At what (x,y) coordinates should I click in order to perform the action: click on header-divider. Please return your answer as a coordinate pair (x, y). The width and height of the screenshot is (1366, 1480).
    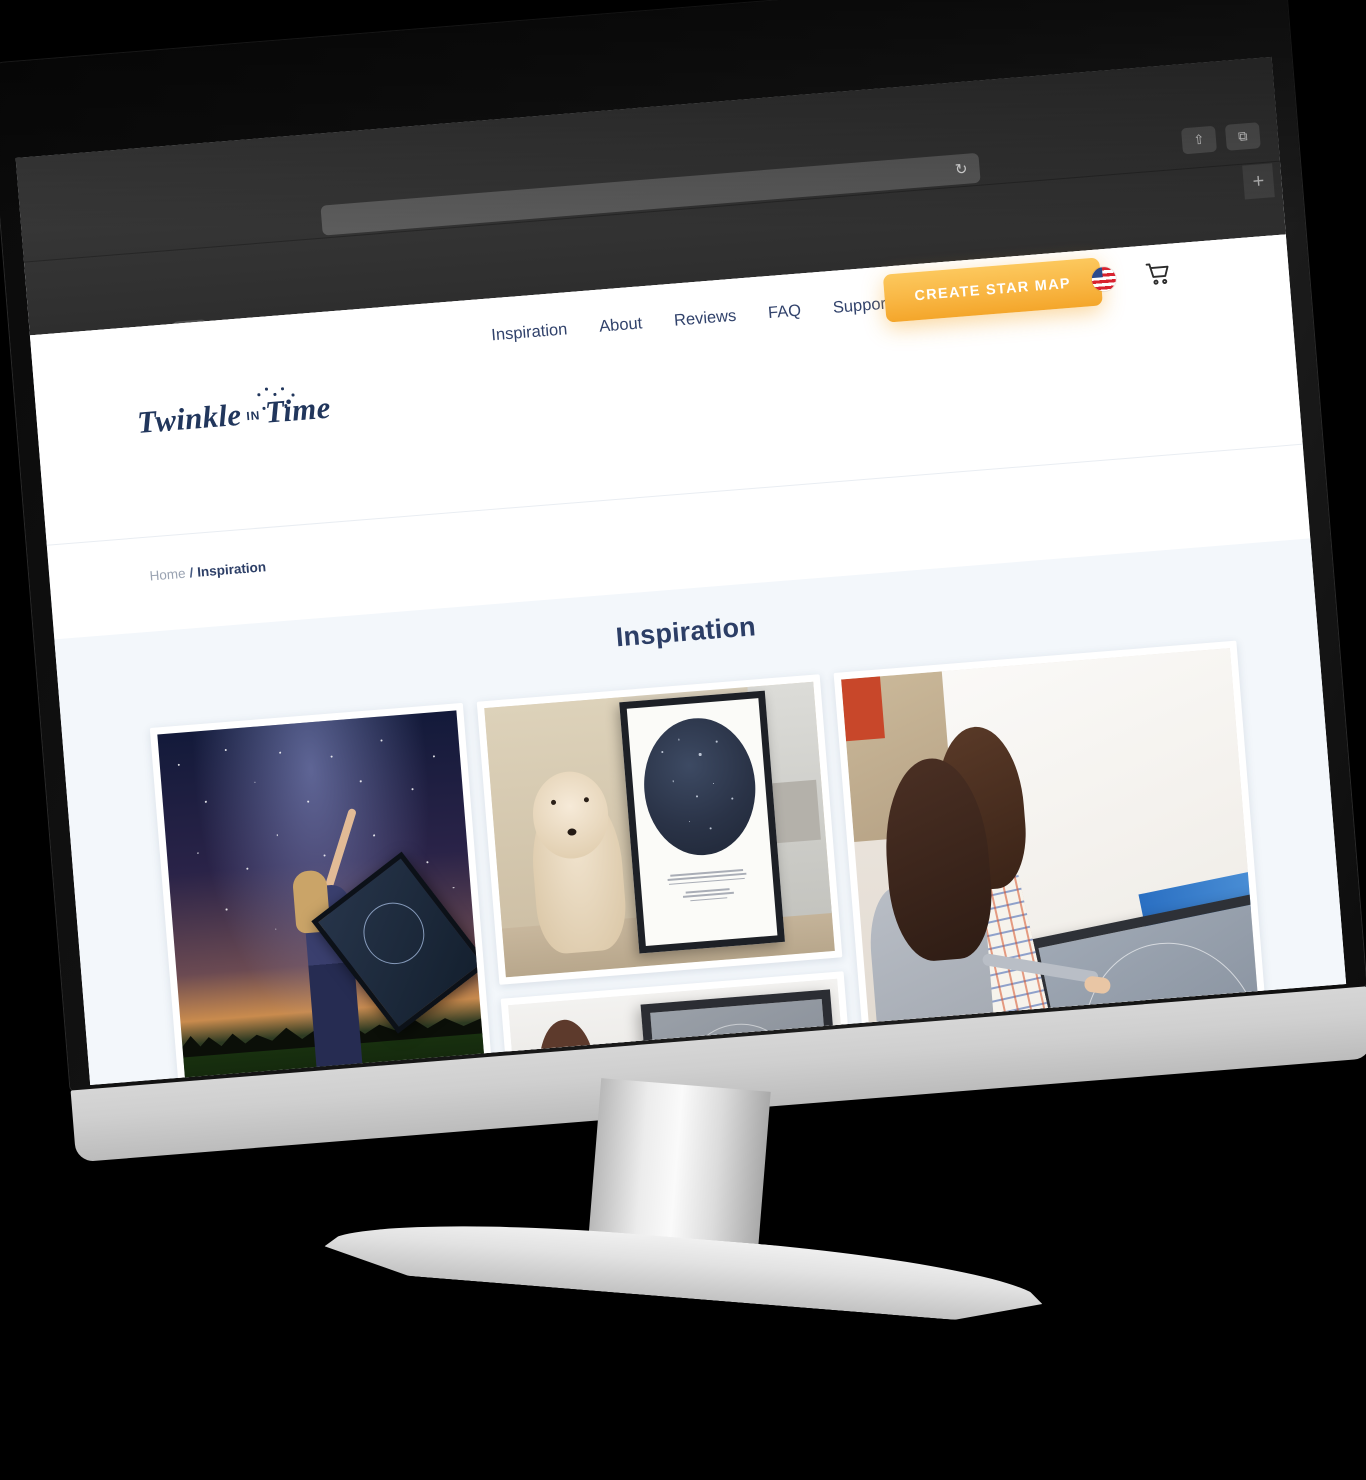
    Looking at the image, I should click on (674, 494).